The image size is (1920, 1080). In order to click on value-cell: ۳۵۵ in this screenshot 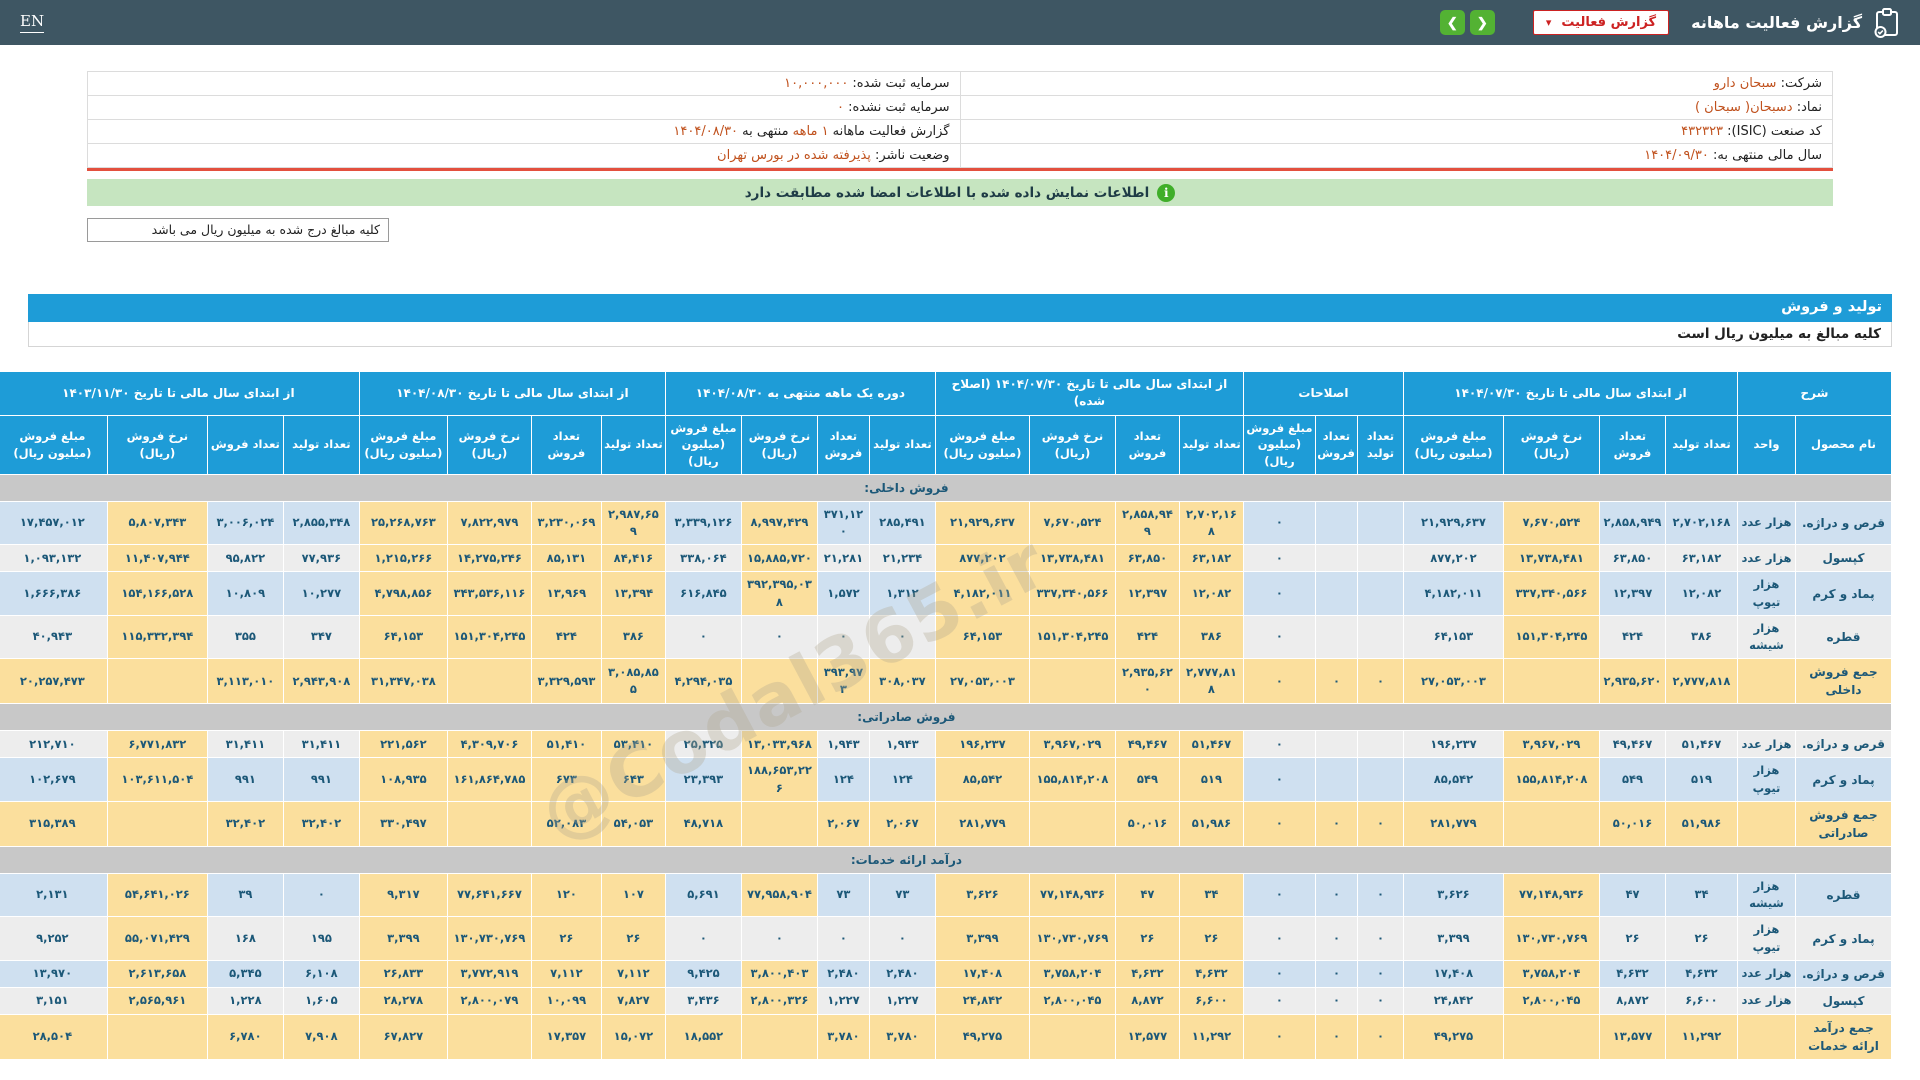, I will do `click(245, 637)`.